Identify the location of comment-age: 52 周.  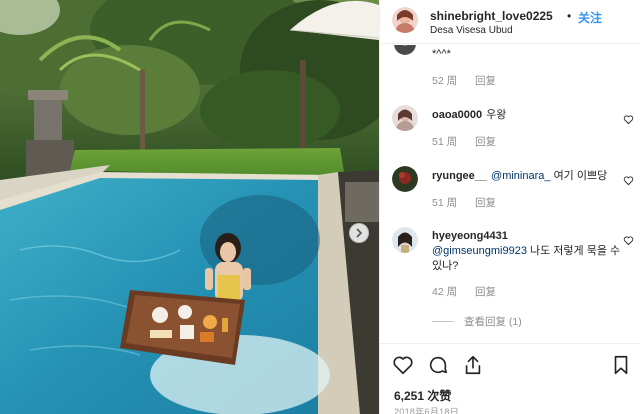
(445, 81).